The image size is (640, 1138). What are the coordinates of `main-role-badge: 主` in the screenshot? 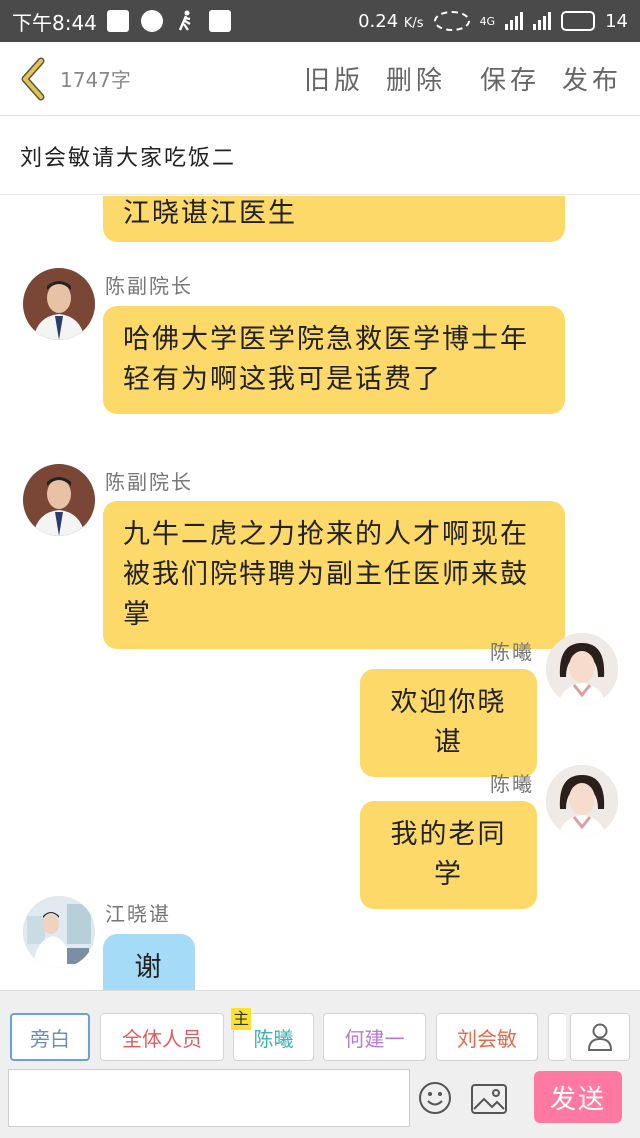 It's located at (241, 1019).